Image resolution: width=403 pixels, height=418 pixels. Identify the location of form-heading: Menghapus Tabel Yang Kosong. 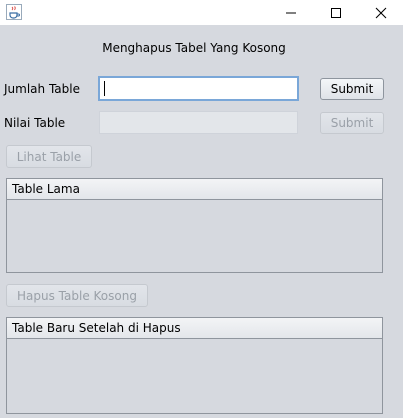
(194, 48).